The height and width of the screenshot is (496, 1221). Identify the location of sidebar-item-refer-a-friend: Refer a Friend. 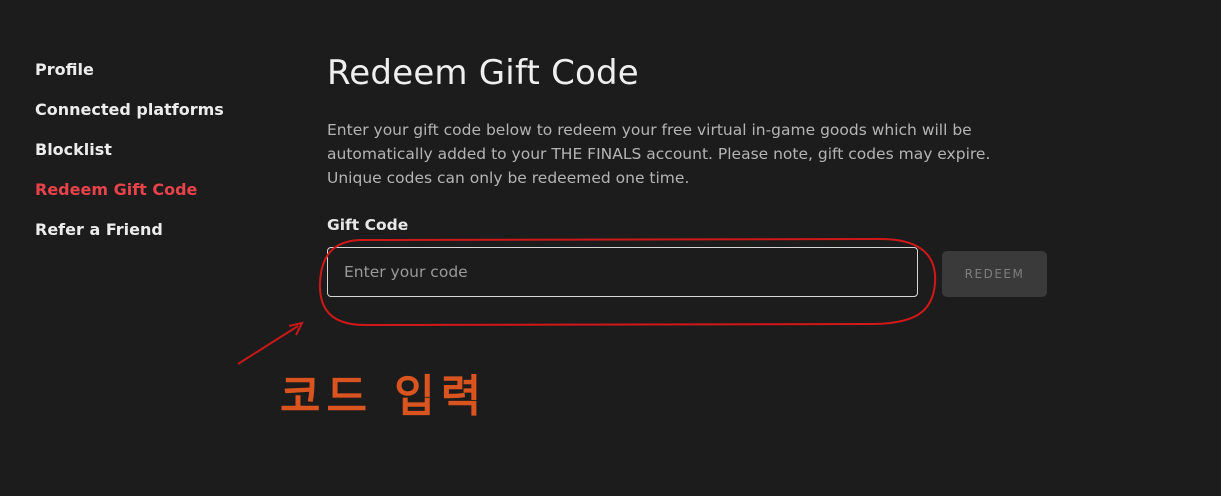
(155, 239).